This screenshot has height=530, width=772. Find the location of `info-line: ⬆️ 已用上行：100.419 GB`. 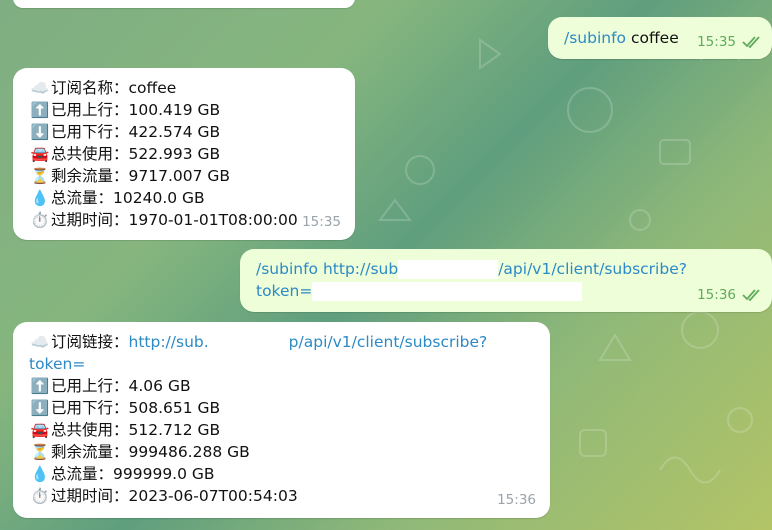

info-line: ⬆️ 已用上行：100.419 GB is located at coordinates (184, 110).